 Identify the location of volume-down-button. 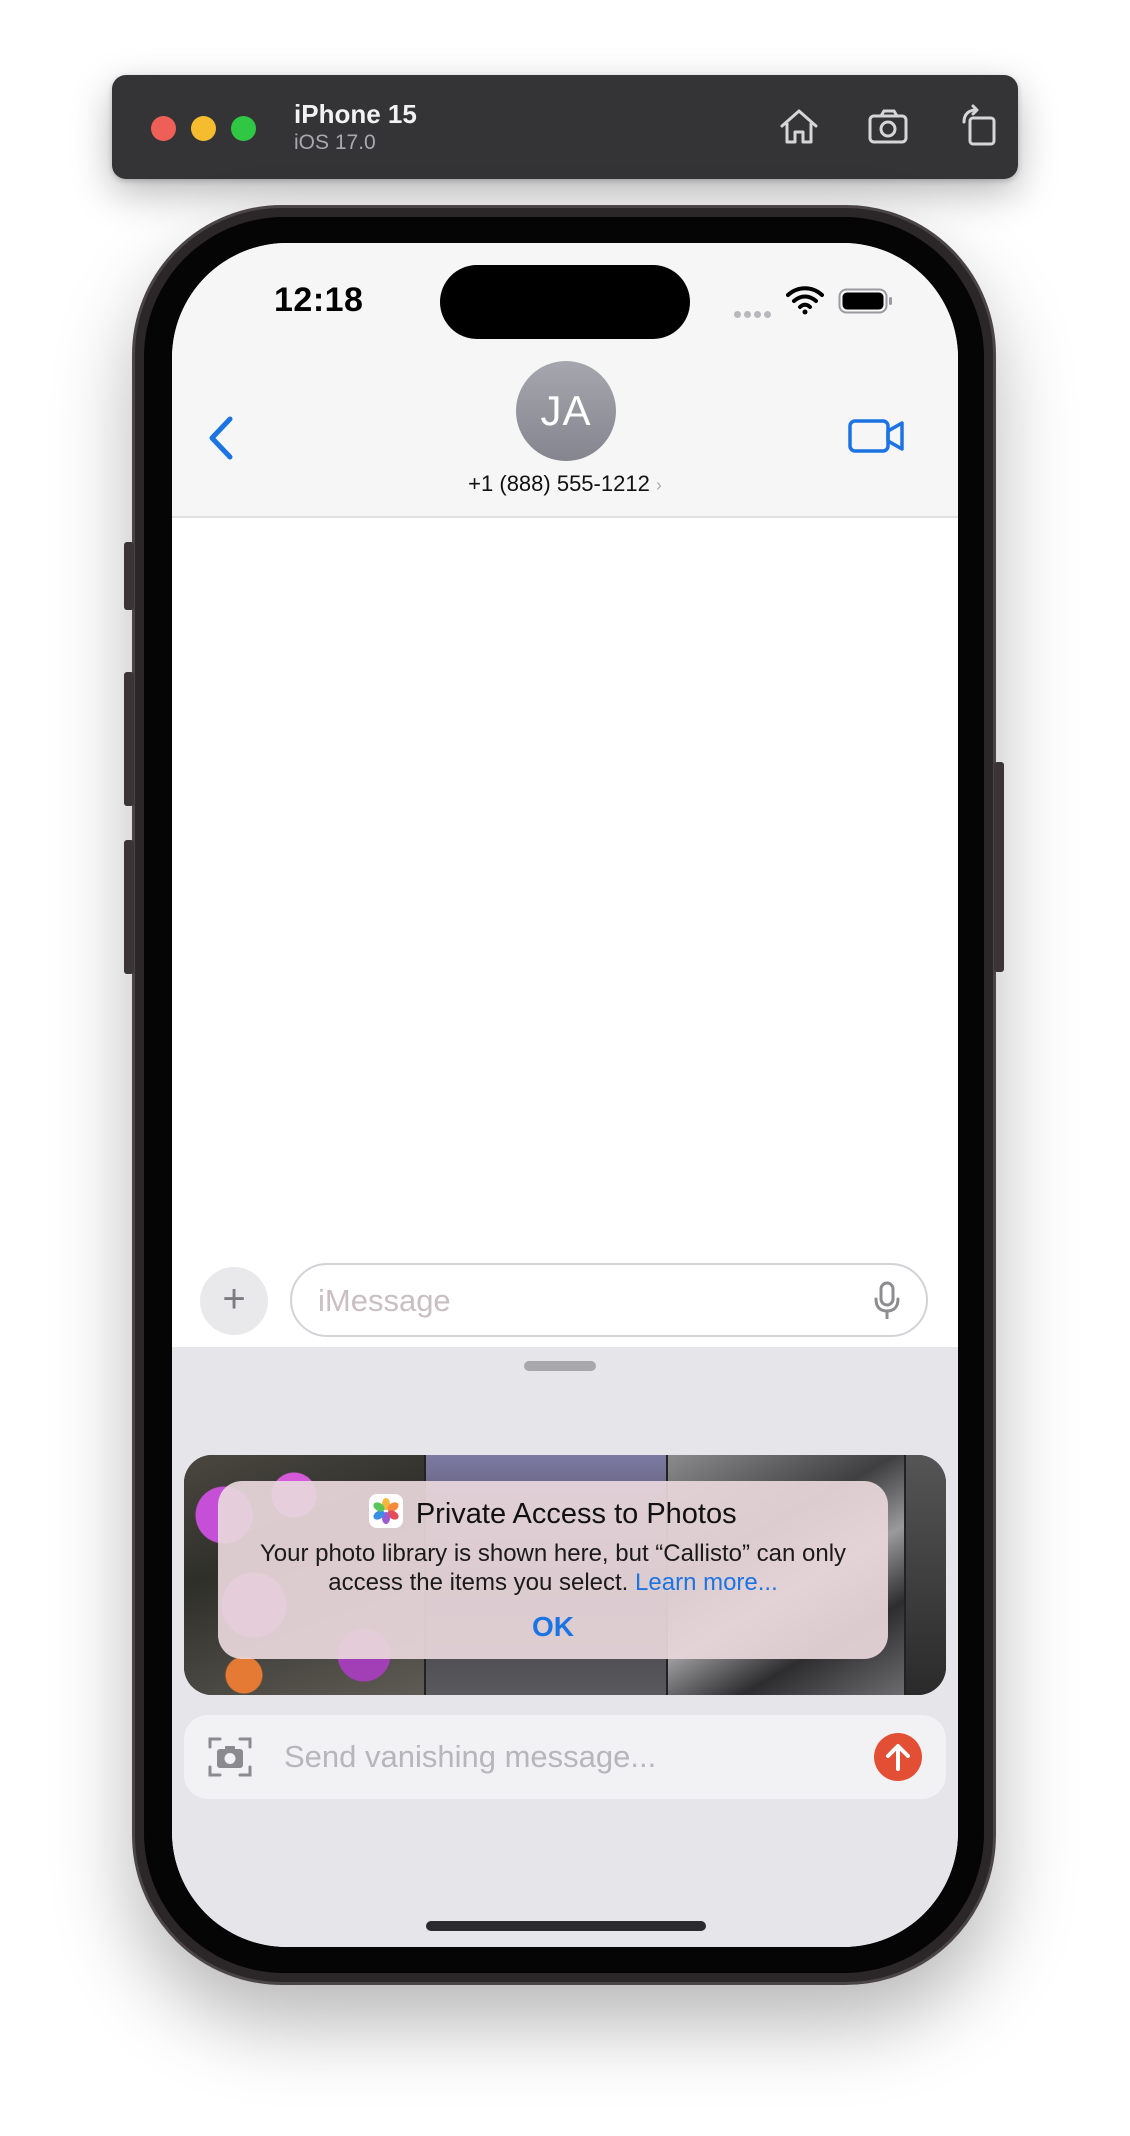
(129, 907).